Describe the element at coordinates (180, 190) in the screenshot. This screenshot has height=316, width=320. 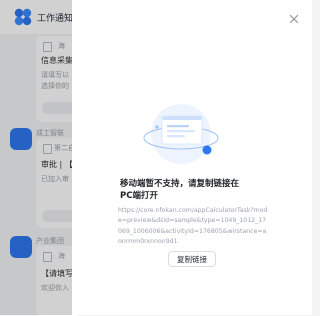
I see `unsupported-message: 移动端暂不支持，请复制链接在PC端打开` at that location.